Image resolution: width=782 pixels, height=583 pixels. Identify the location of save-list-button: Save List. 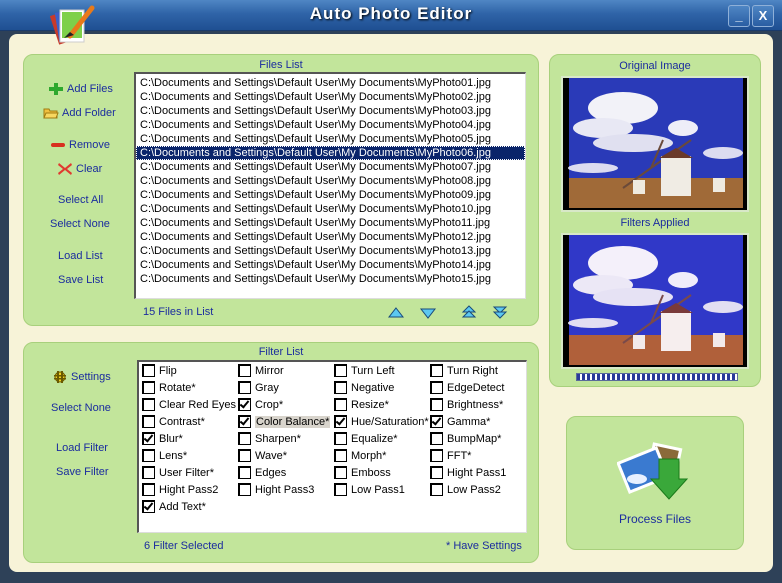
(80, 280).